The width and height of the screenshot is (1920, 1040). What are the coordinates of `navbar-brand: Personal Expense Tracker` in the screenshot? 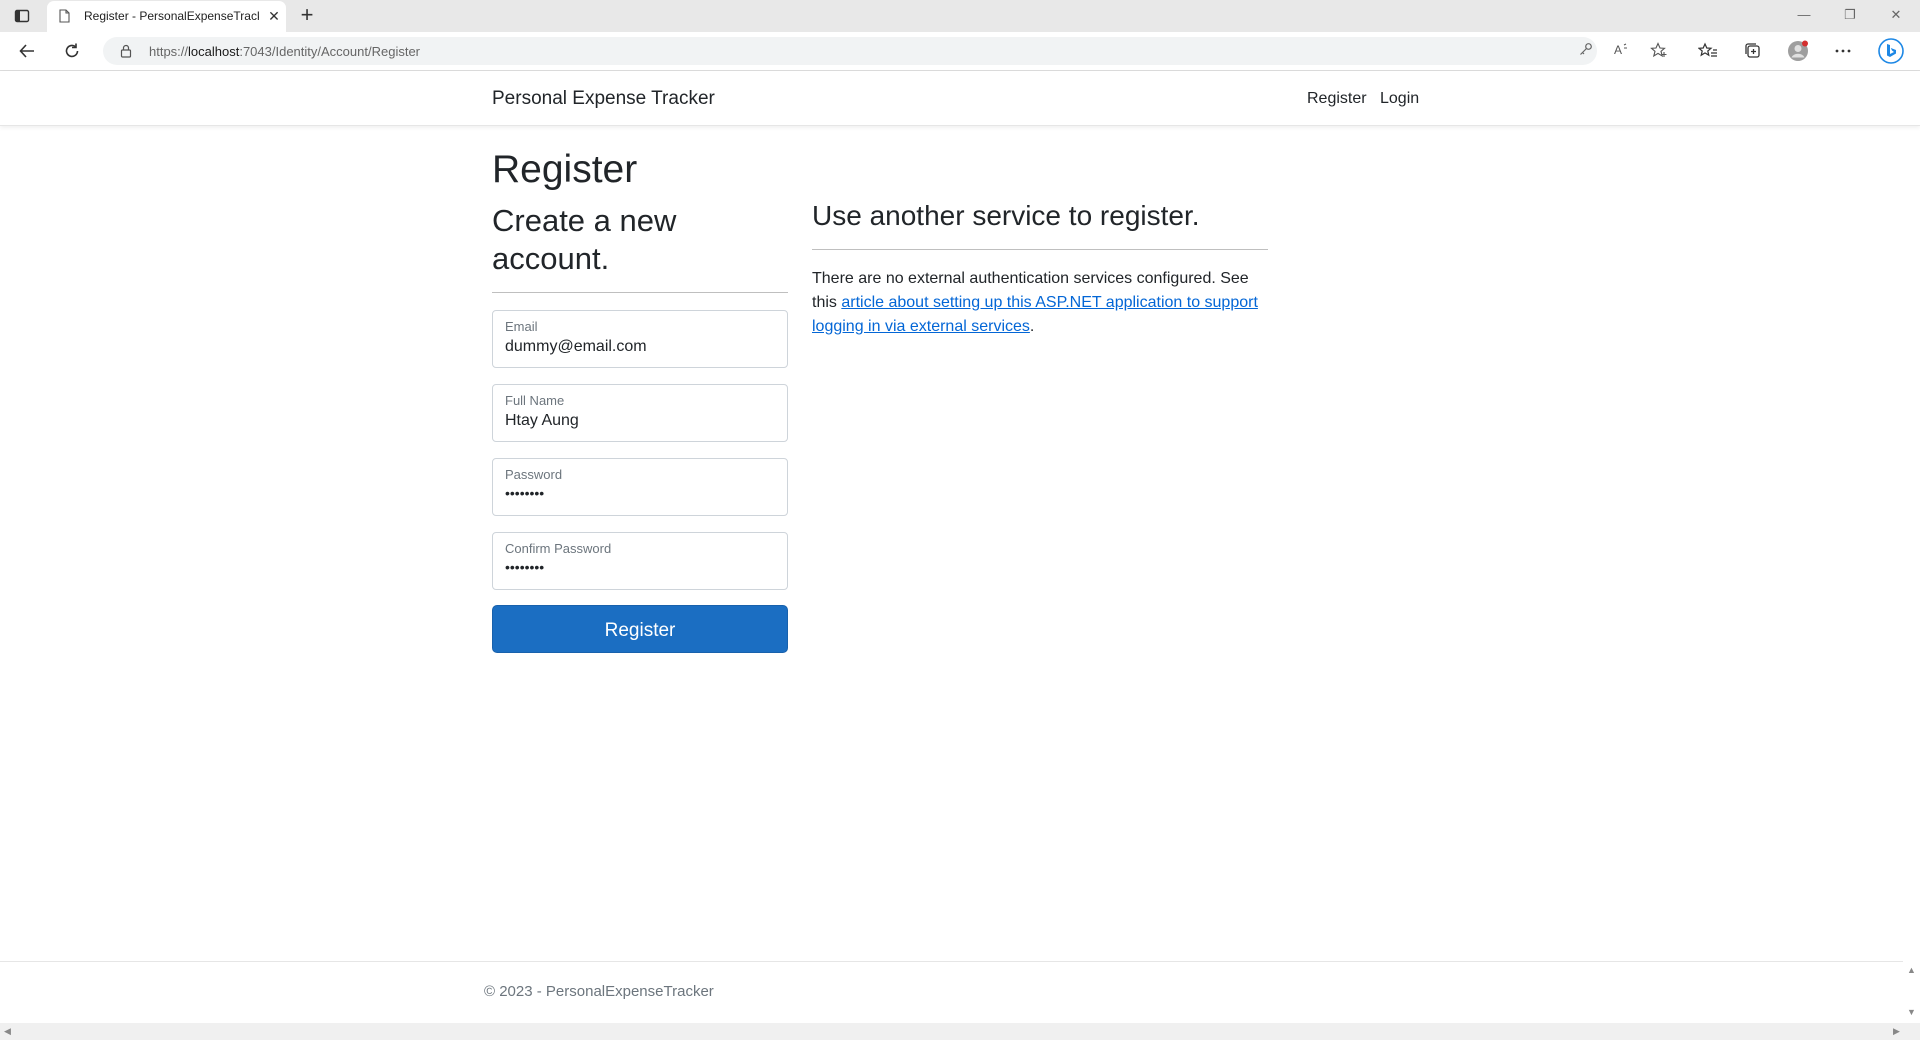 It's located at (603, 99).